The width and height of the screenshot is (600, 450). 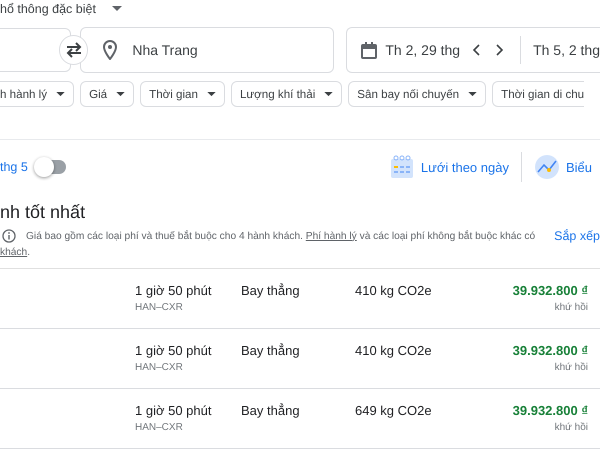 I want to click on info-icon, so click(x=9, y=236).